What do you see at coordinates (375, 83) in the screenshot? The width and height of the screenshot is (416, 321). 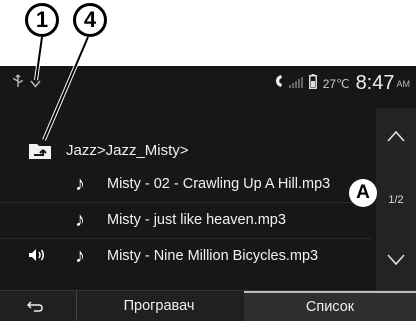 I see `clock-time: 8:47` at bounding box center [375, 83].